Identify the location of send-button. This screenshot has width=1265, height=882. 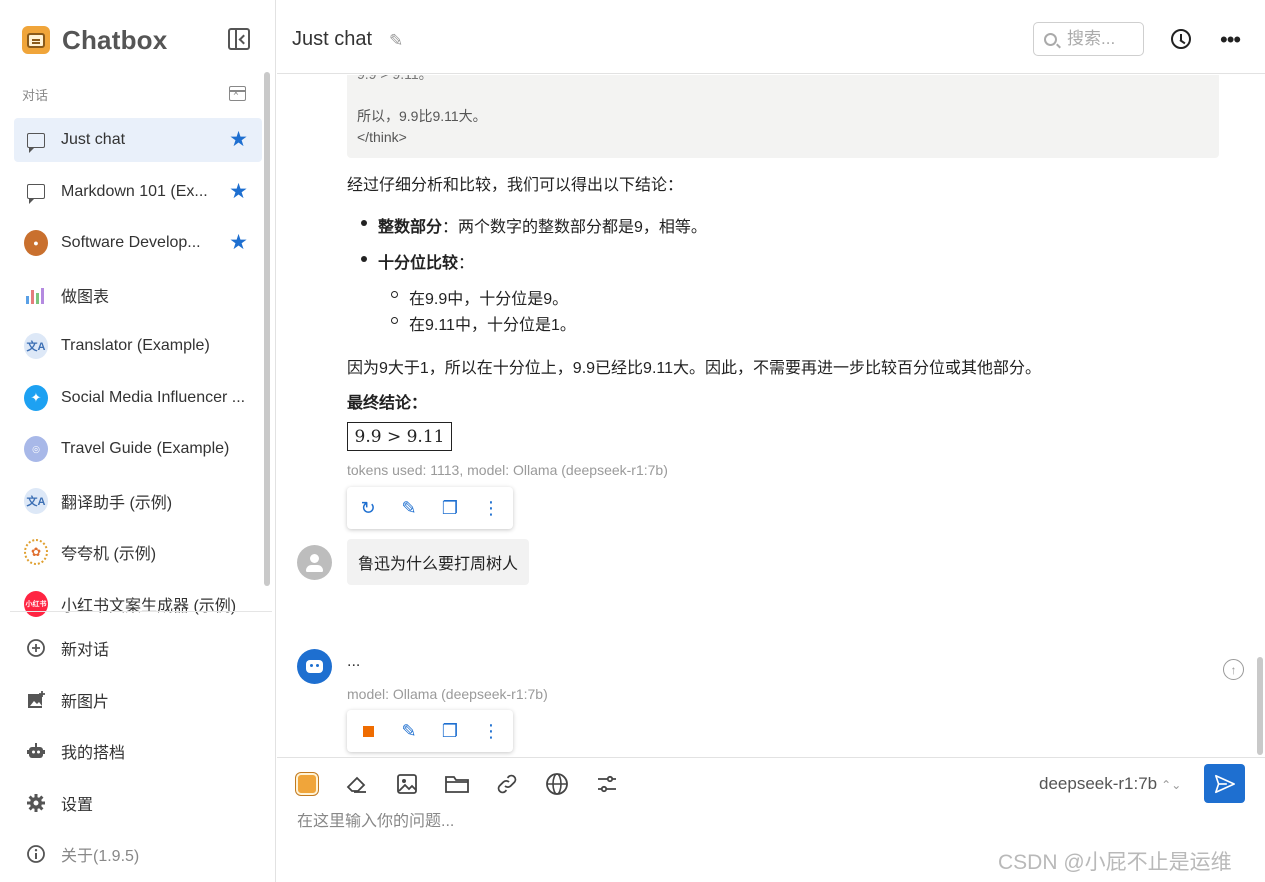
(1224, 783).